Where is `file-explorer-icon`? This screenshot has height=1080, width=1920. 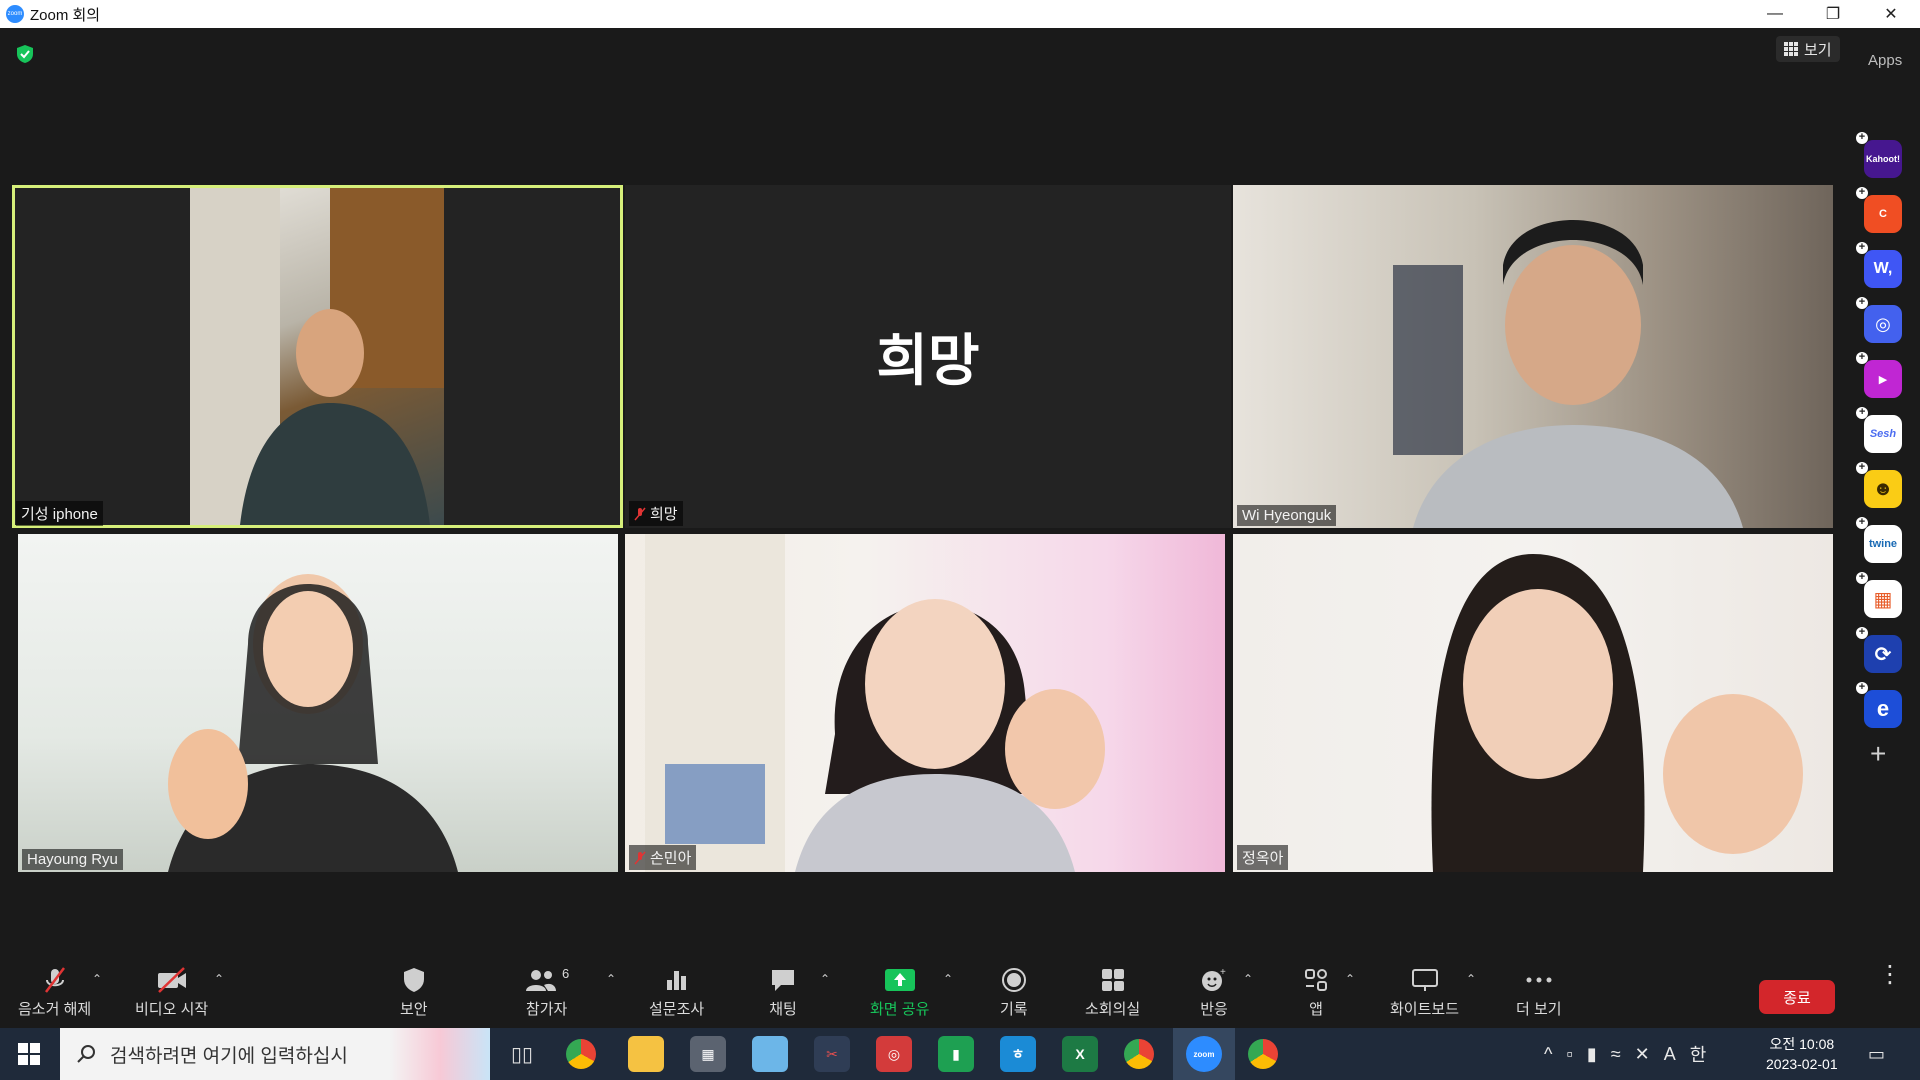
file-explorer-icon is located at coordinates (646, 1054).